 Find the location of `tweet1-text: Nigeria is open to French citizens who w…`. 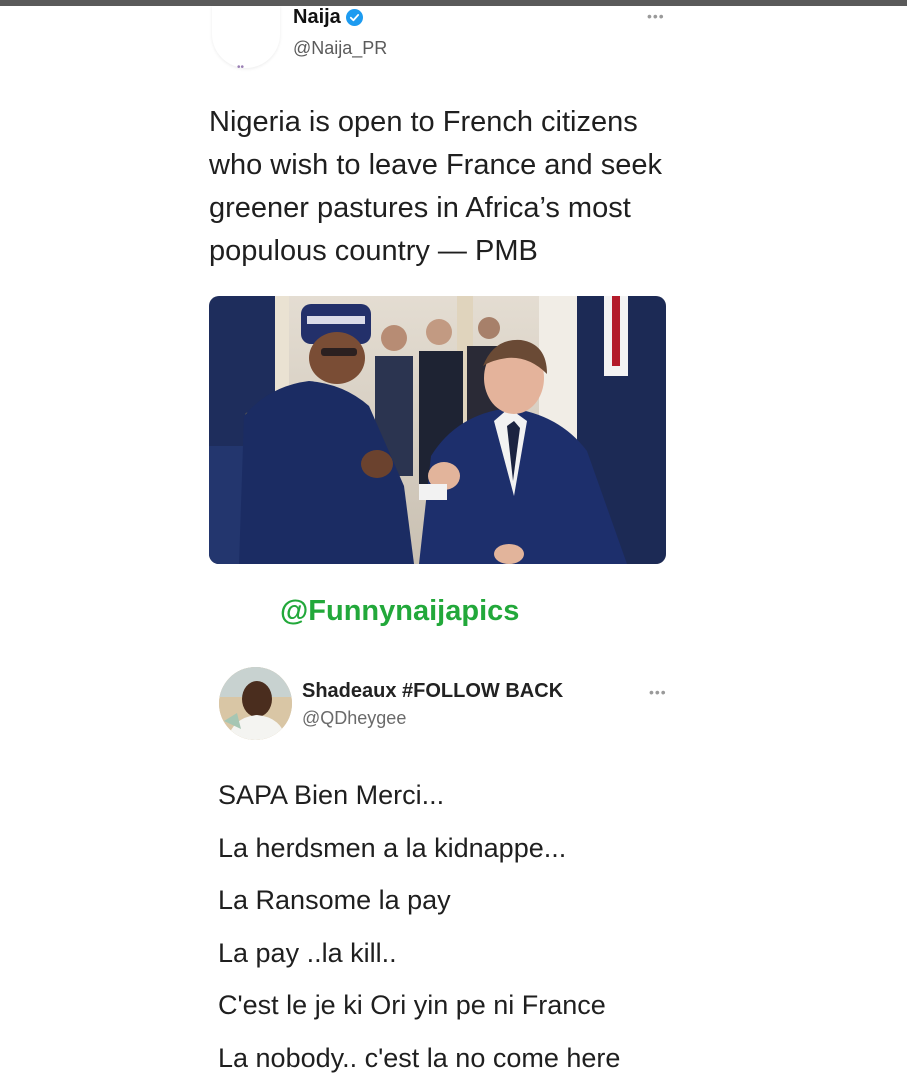

tweet1-text: Nigeria is open to French citizens who w… is located at coordinates (444, 187).